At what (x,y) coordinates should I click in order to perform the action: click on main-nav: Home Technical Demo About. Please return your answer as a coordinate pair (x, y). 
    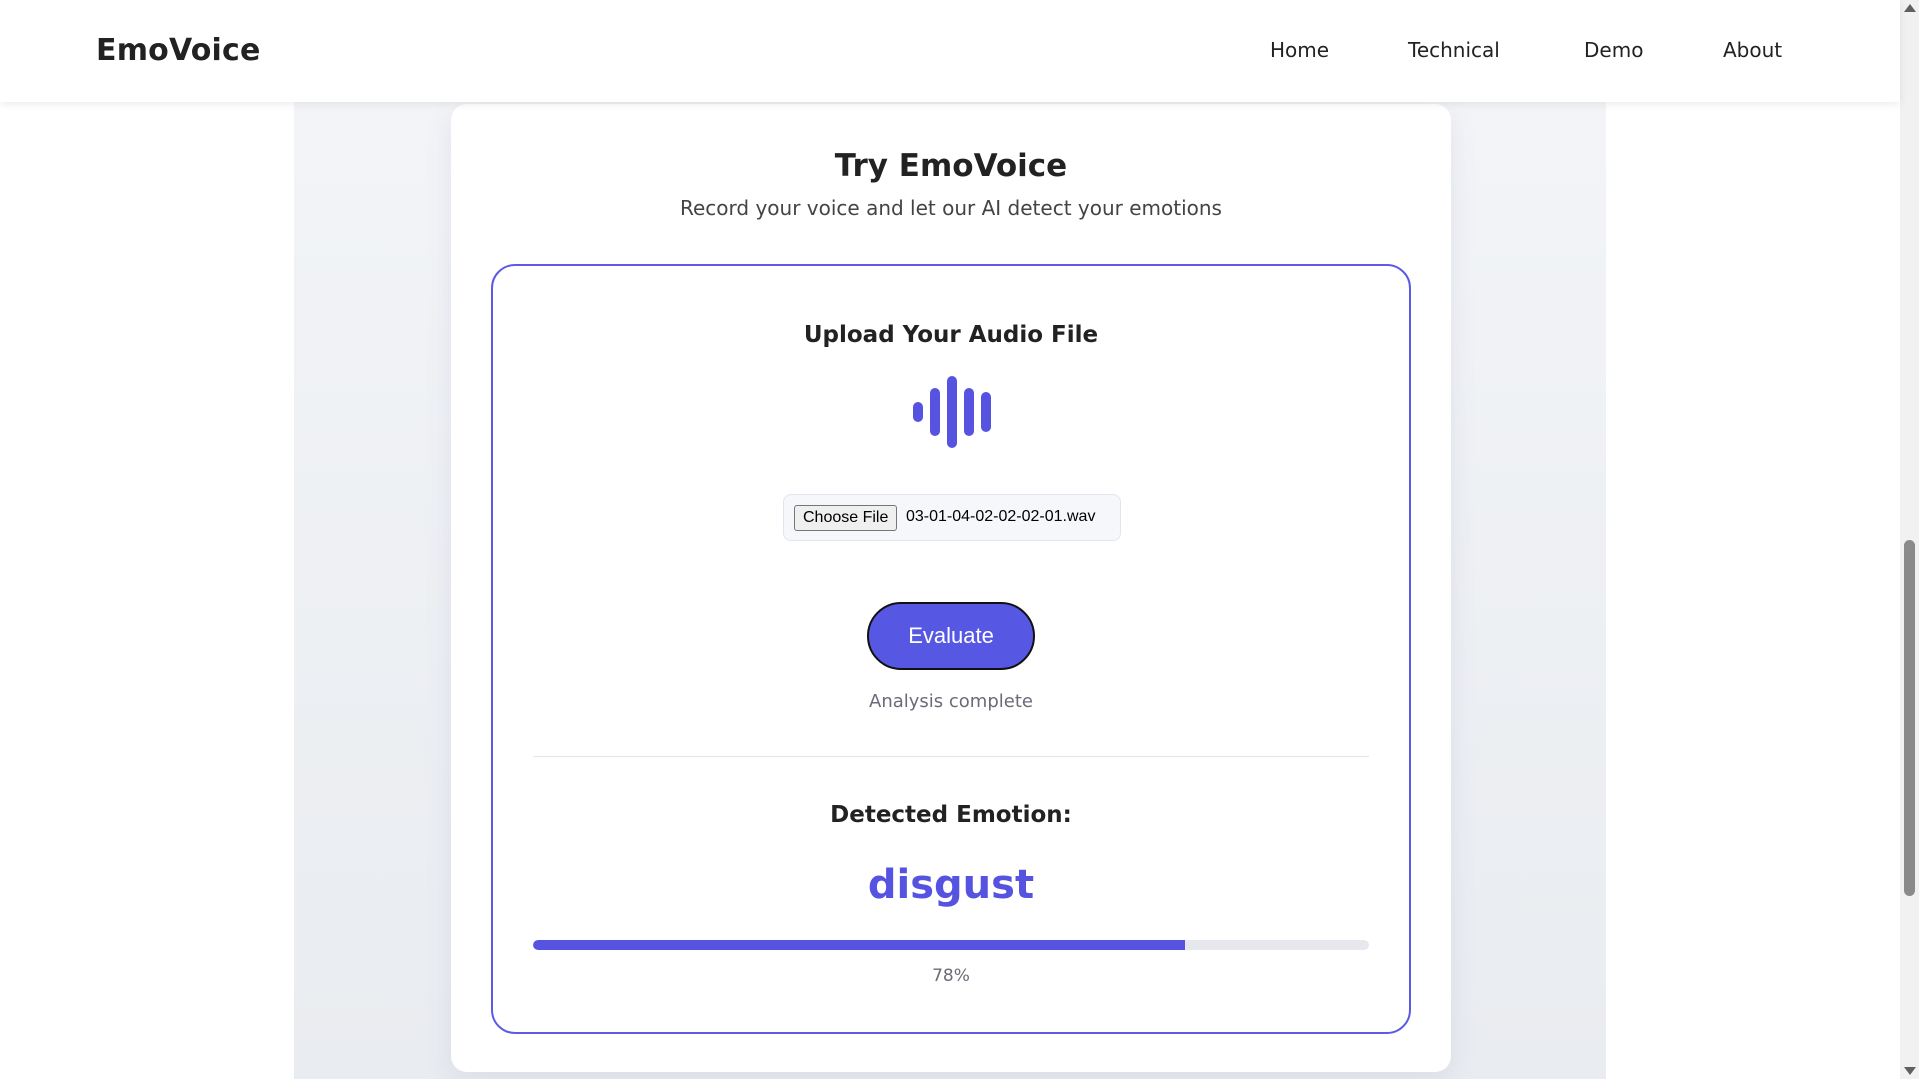
    Looking at the image, I should click on (950, 53).